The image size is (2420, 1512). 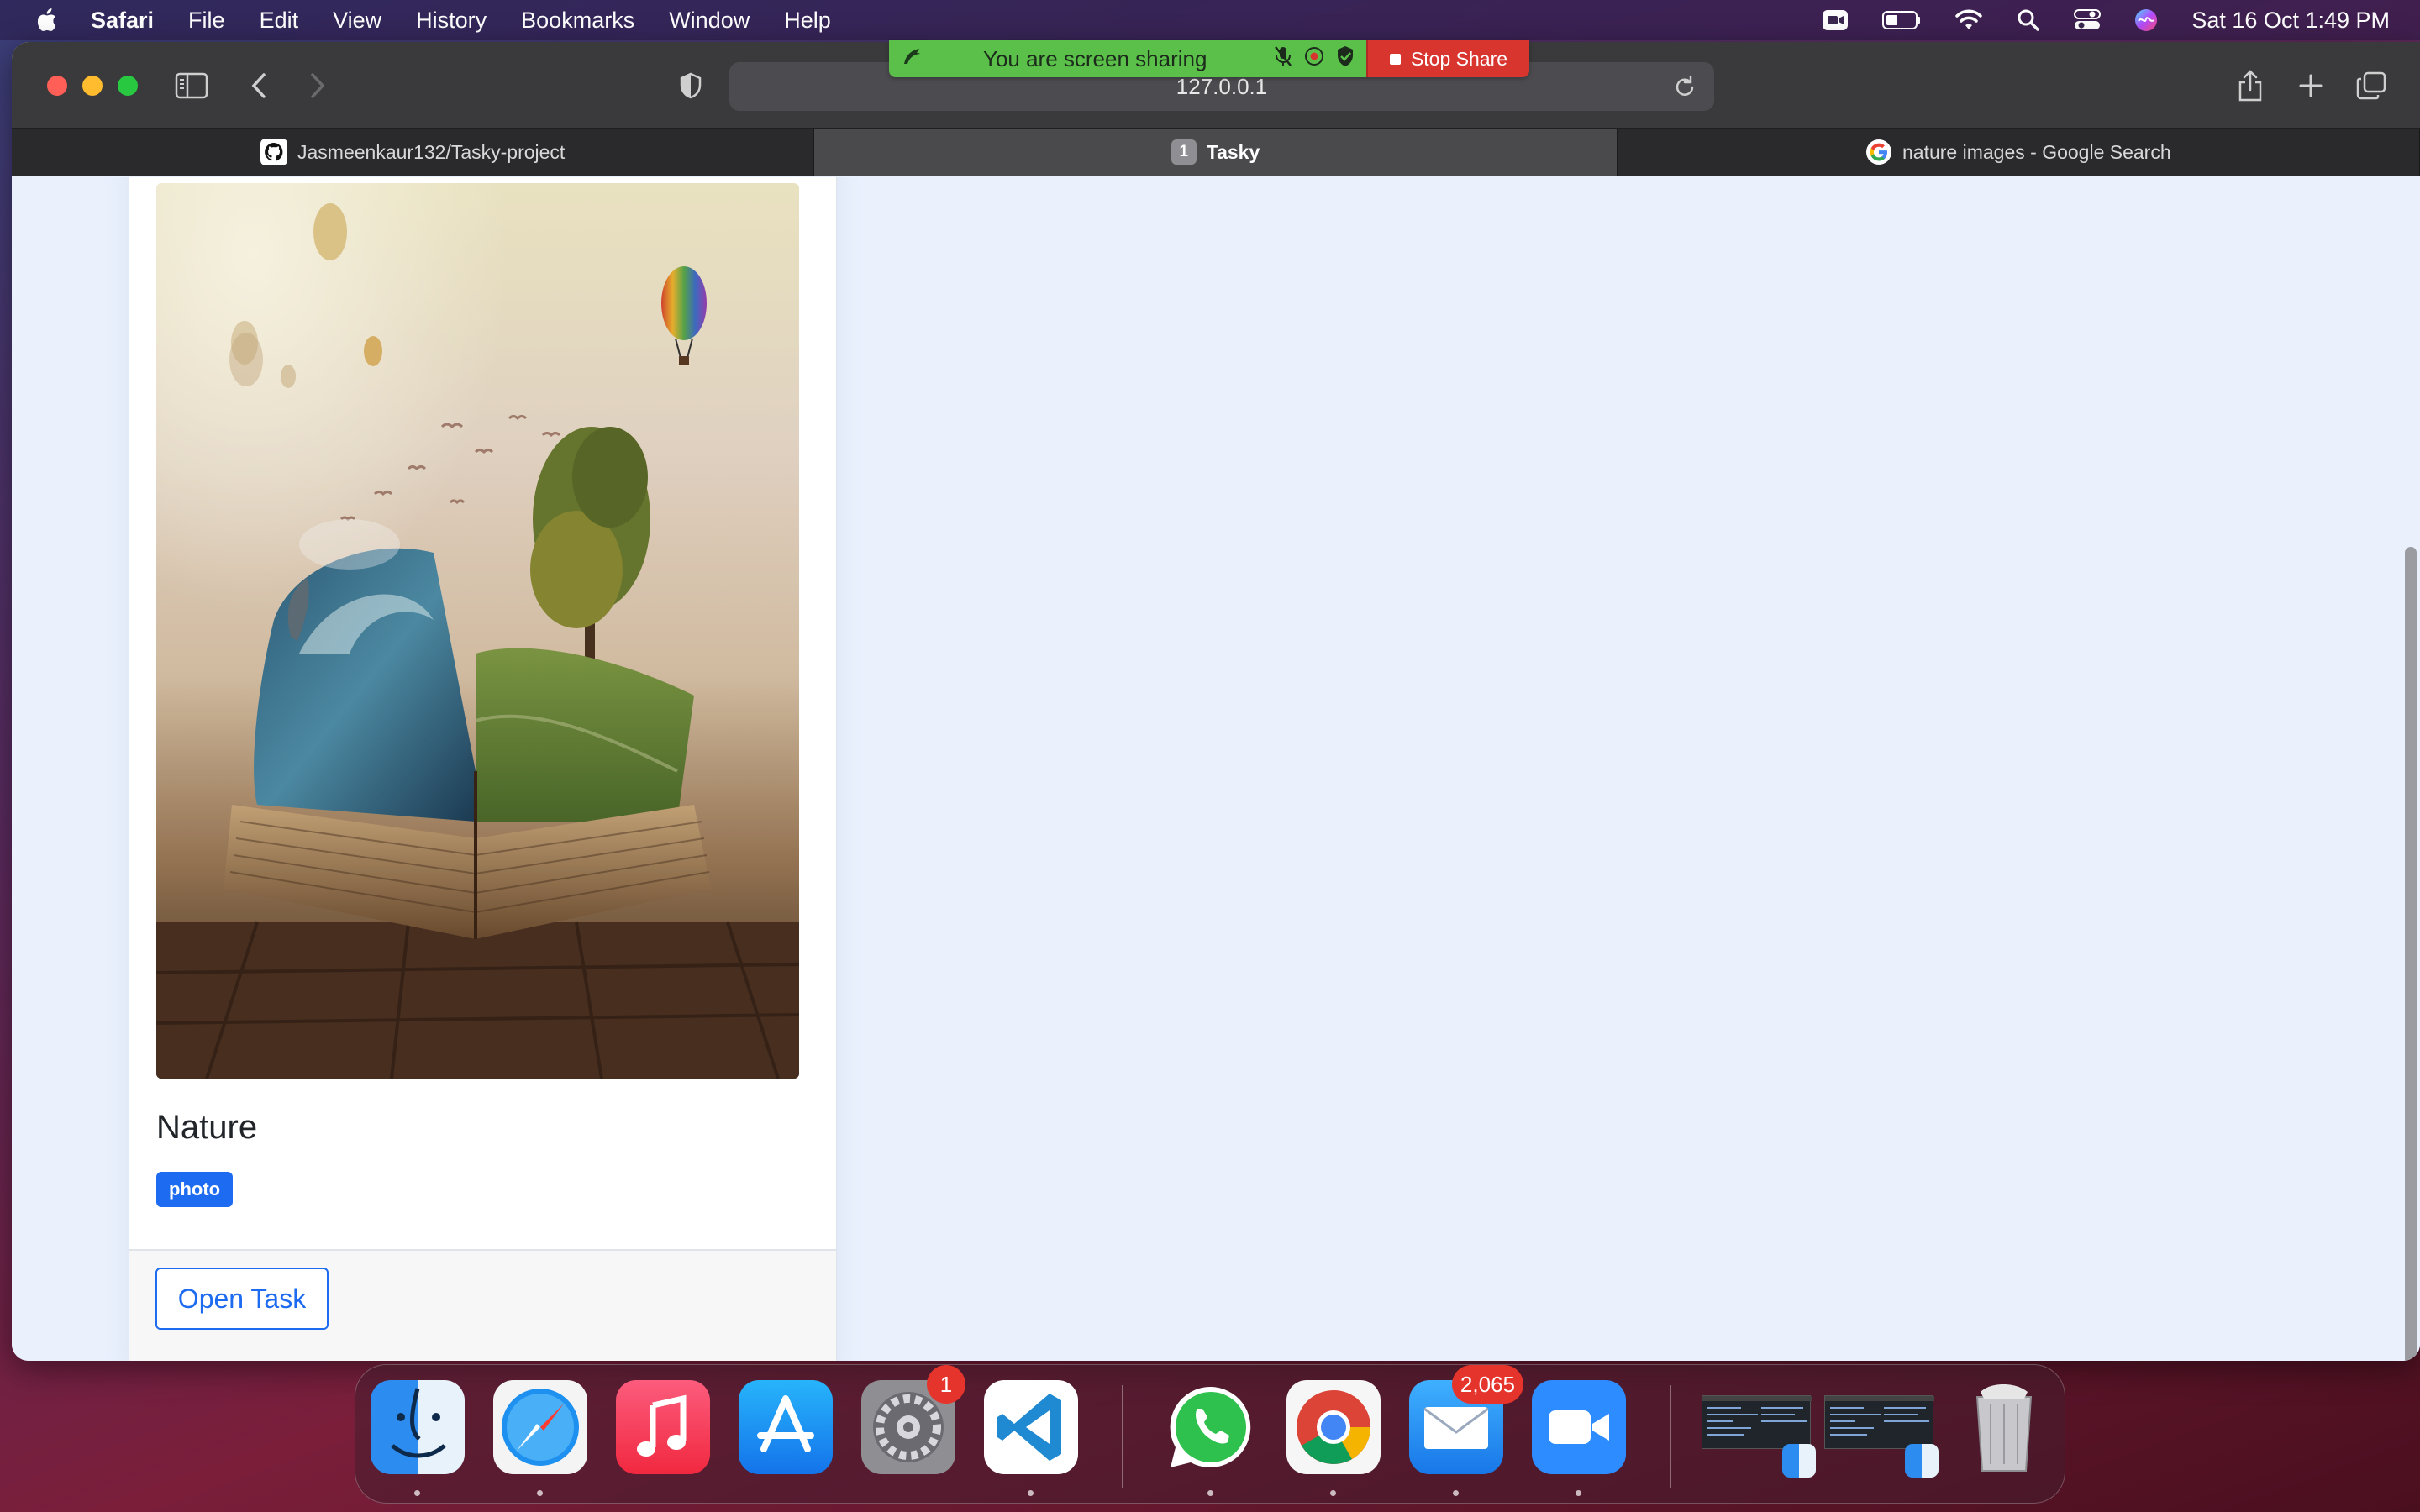 I want to click on tab-label: Jasmeenkaur132/Tasky-project, so click(x=432, y=151).